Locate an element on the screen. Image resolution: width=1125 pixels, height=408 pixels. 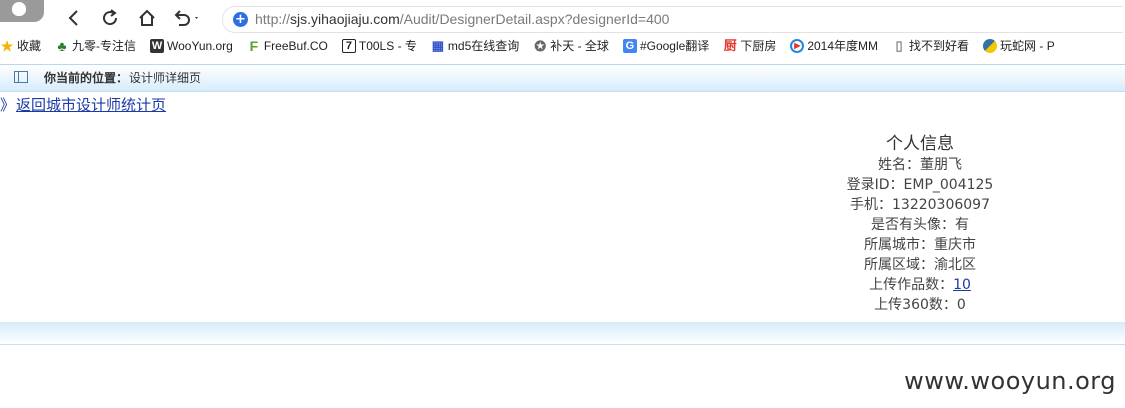
profile-district: 所属区域：渝北区 is located at coordinates (920, 265).